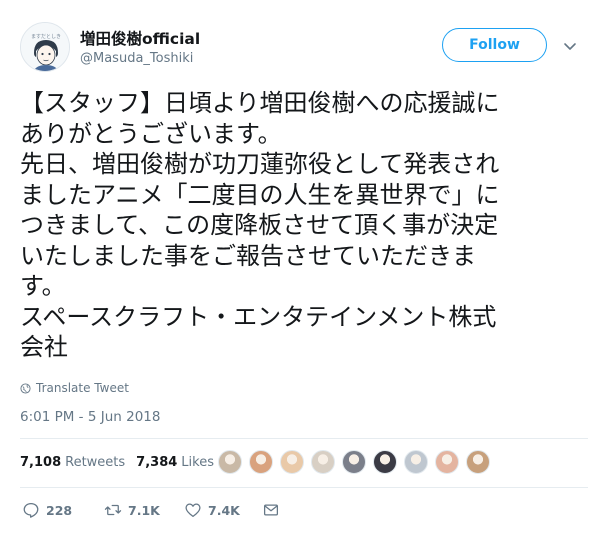 This screenshot has height=554, width=607. I want to click on reply-button: 228, so click(47, 510).